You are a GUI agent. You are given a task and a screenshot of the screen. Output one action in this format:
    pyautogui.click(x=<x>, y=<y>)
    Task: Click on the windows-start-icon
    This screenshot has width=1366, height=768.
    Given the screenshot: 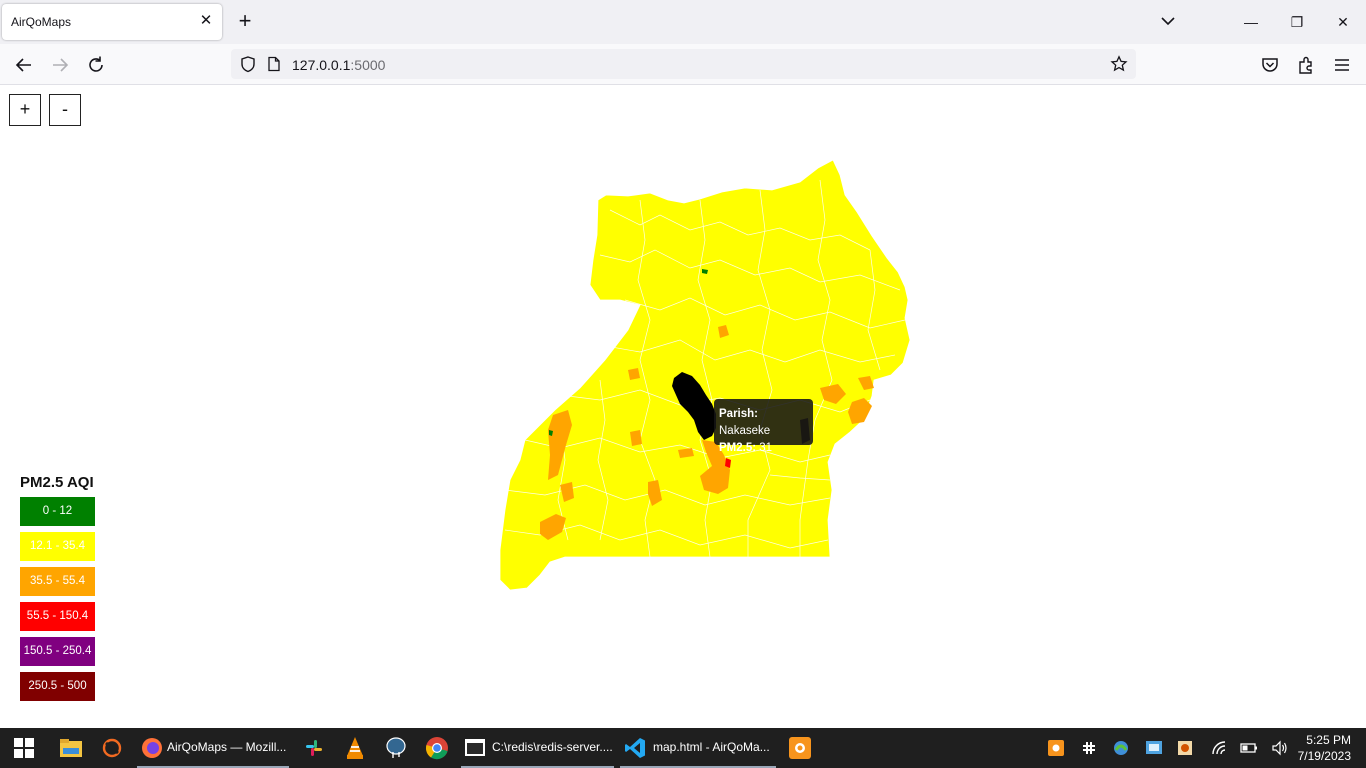 What is the action you would take?
    pyautogui.click(x=24, y=748)
    